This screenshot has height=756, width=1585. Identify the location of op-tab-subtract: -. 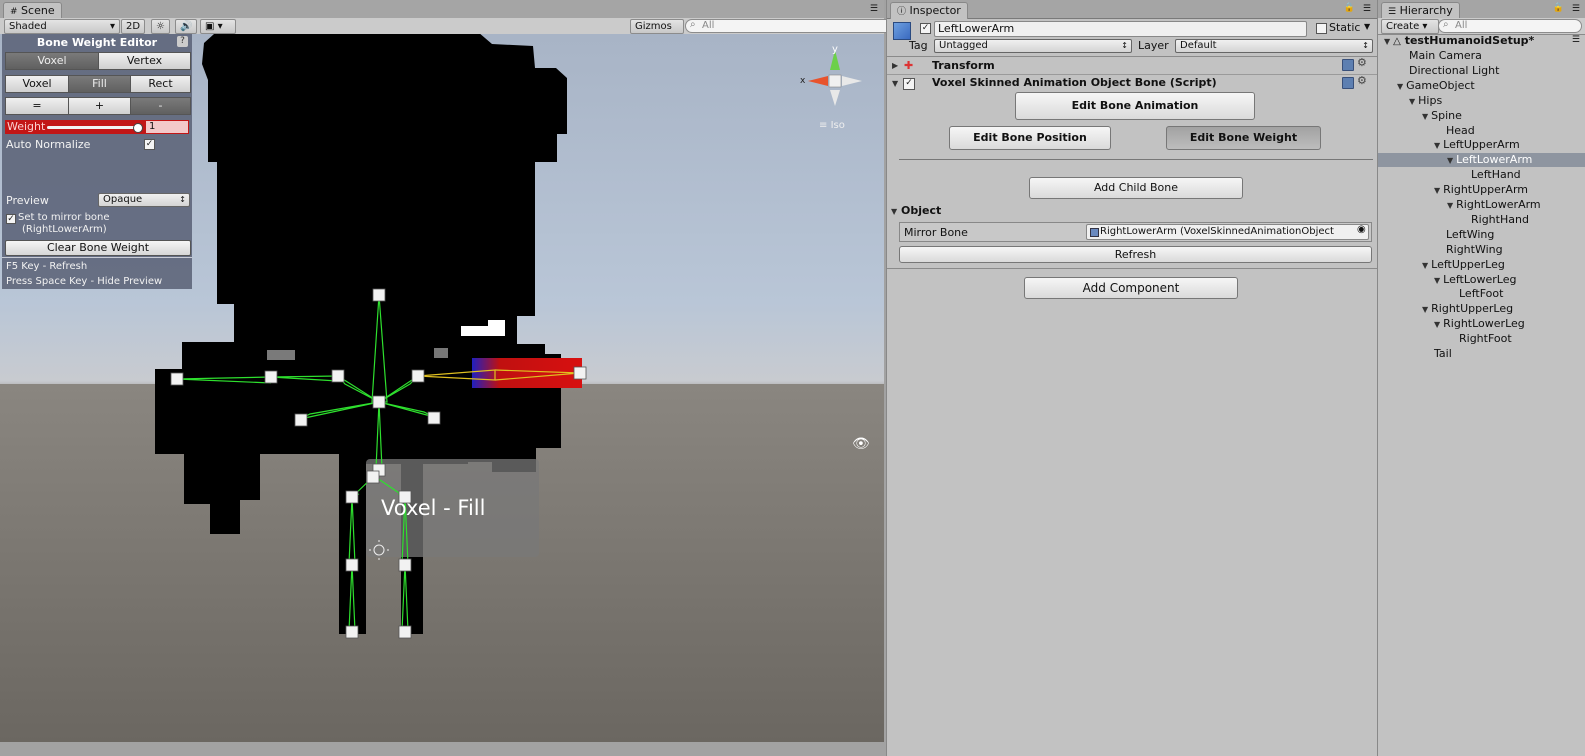
(160, 106).